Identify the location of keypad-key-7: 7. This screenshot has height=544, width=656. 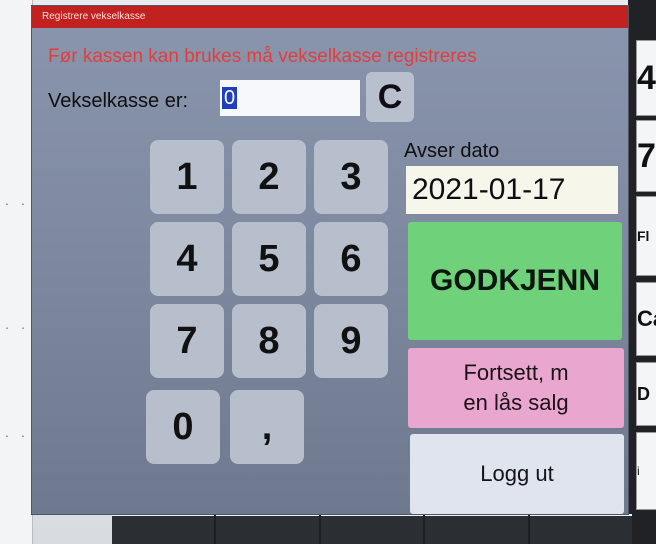
(187, 341).